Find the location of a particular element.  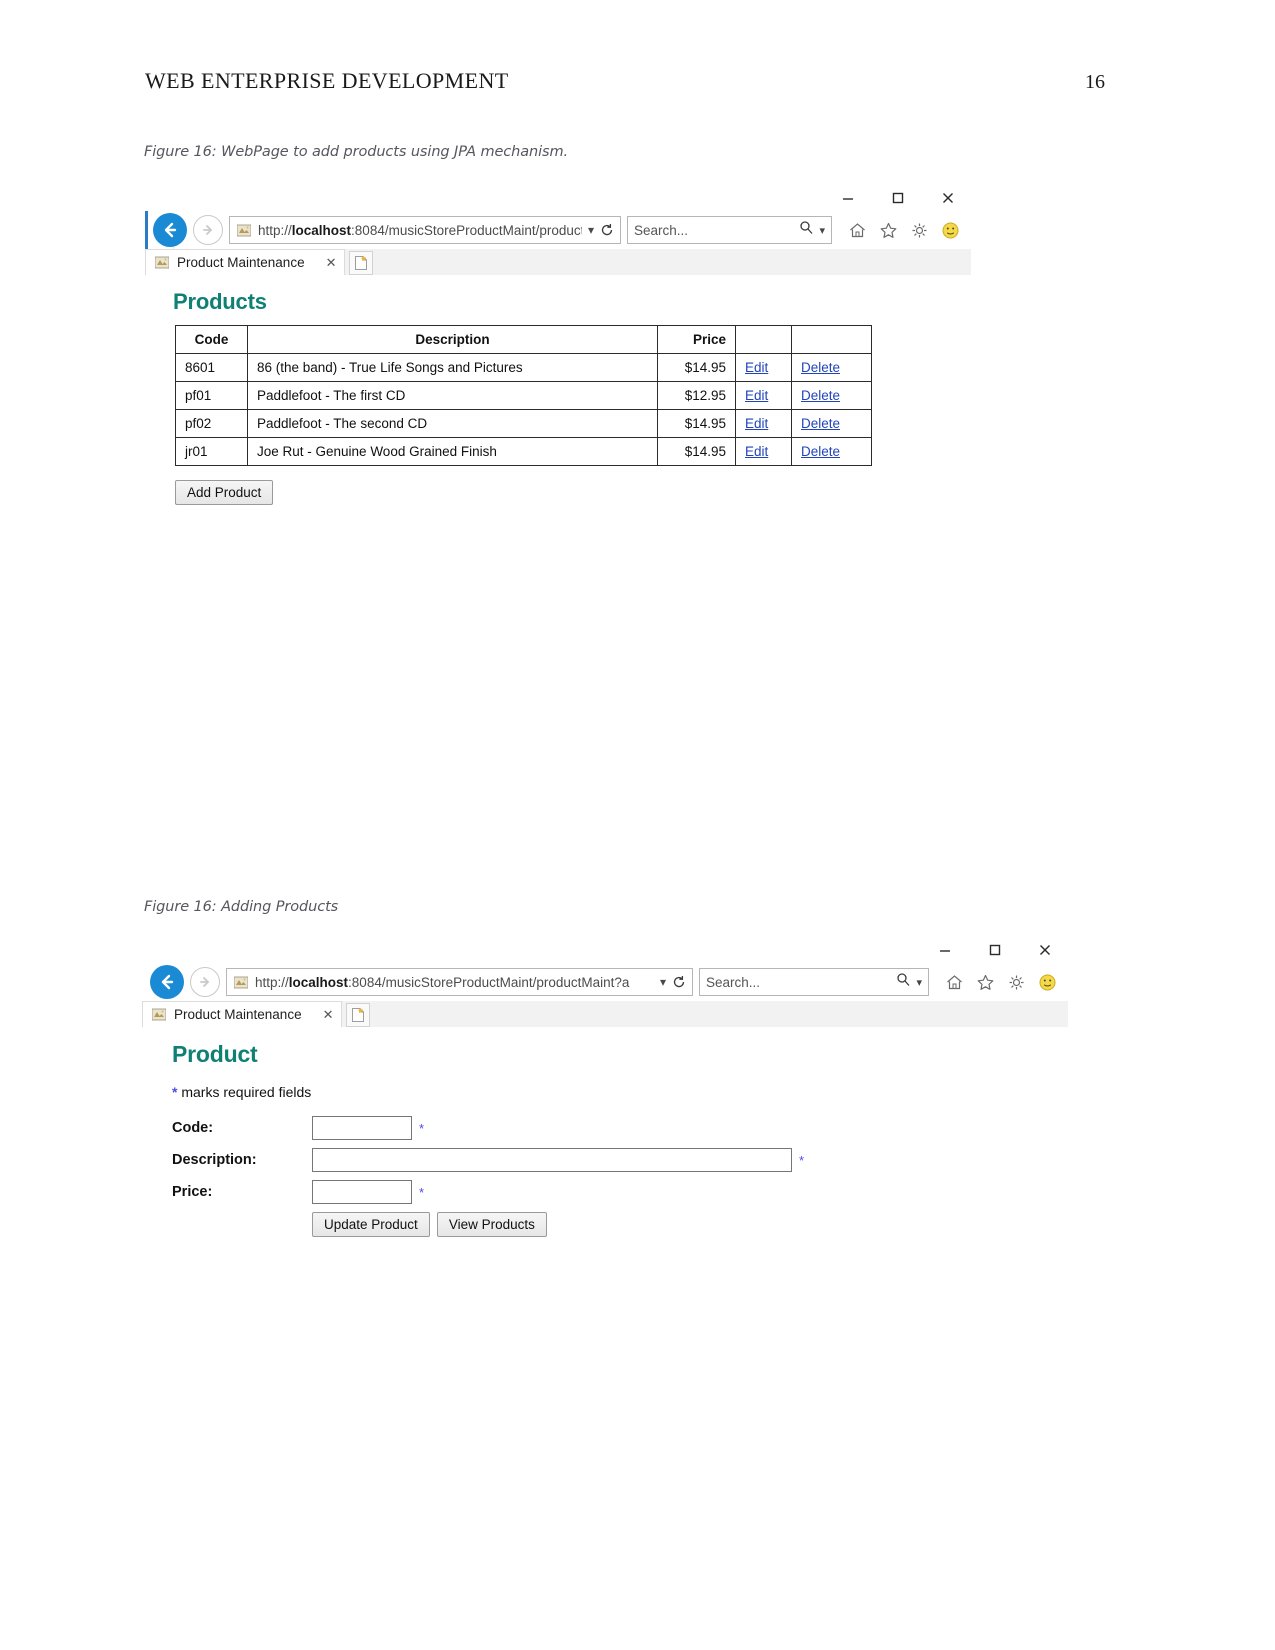

products-heading: Products is located at coordinates (220, 301).